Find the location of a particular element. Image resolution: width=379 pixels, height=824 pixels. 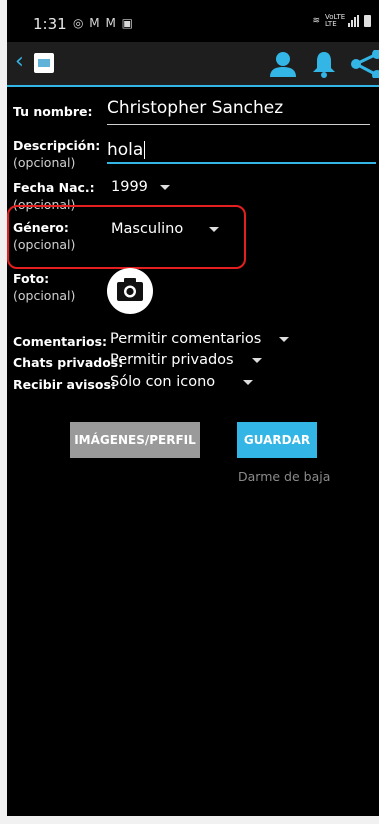

unsubscribe-link: Darme de baja is located at coordinates (284, 476).